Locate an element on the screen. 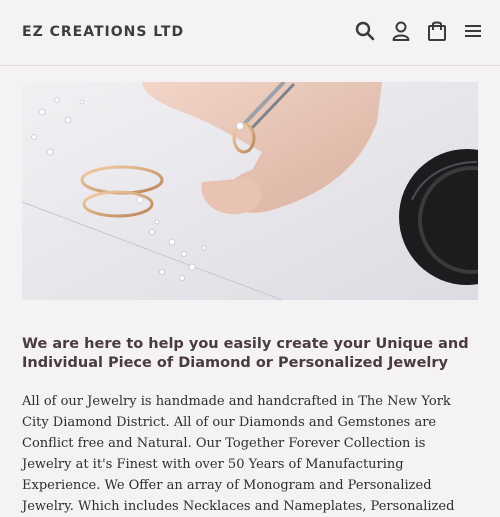  account-icon is located at coordinates (401, 31).